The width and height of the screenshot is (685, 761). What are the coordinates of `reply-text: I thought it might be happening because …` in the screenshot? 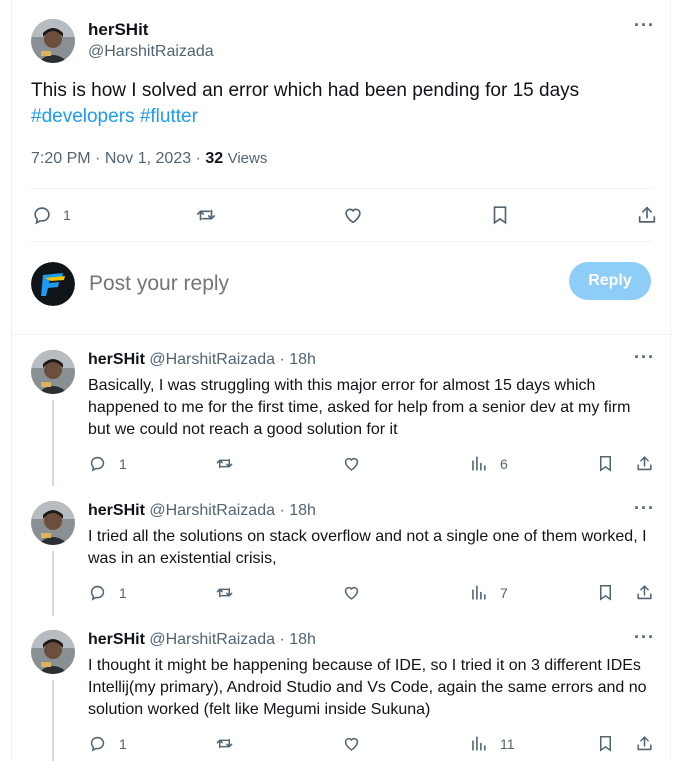 It's located at (367, 687).